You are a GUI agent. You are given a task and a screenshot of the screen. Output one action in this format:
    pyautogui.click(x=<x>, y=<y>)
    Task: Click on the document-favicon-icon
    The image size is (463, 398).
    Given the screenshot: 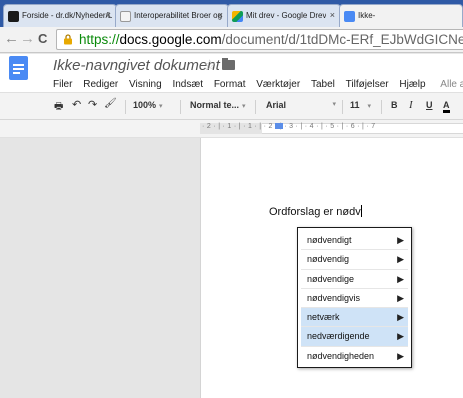 What is the action you would take?
    pyautogui.click(x=125, y=16)
    